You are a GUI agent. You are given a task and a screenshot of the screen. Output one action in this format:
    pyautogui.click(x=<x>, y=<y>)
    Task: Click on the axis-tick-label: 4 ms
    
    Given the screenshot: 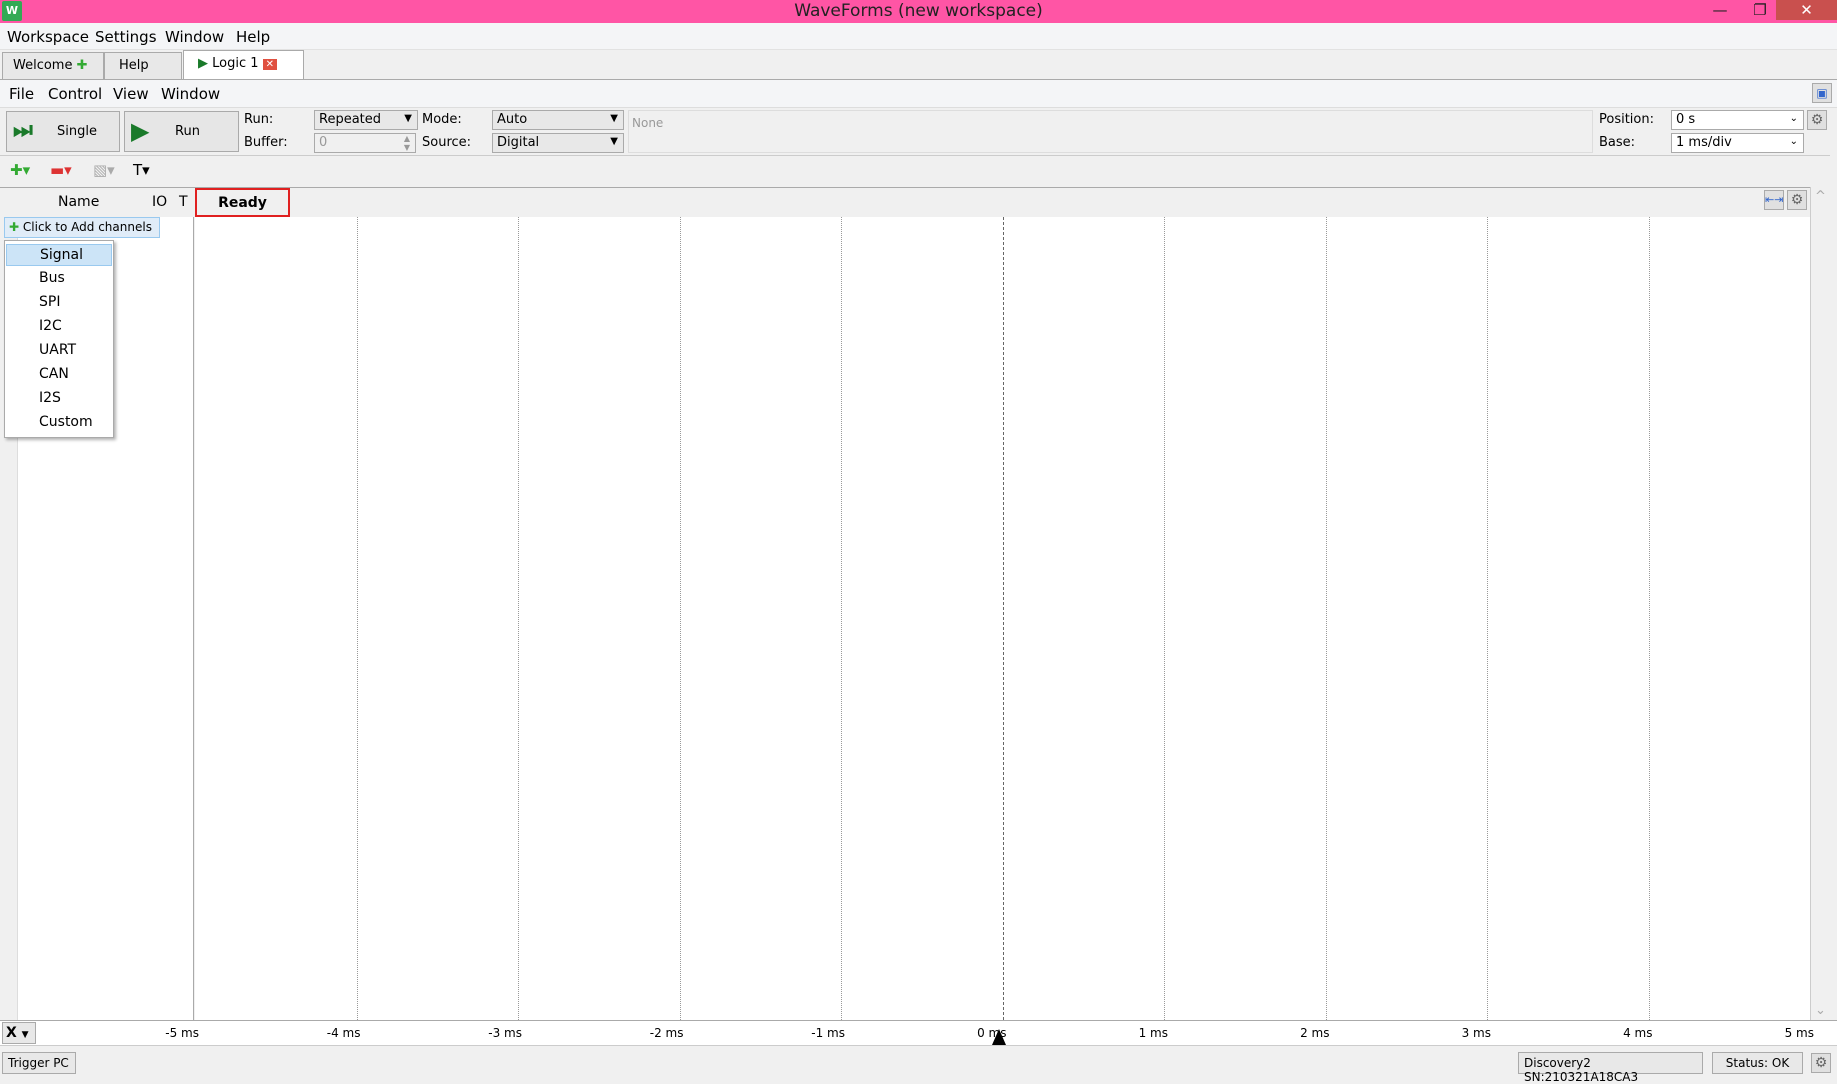 What is the action you would take?
    pyautogui.click(x=1638, y=1033)
    